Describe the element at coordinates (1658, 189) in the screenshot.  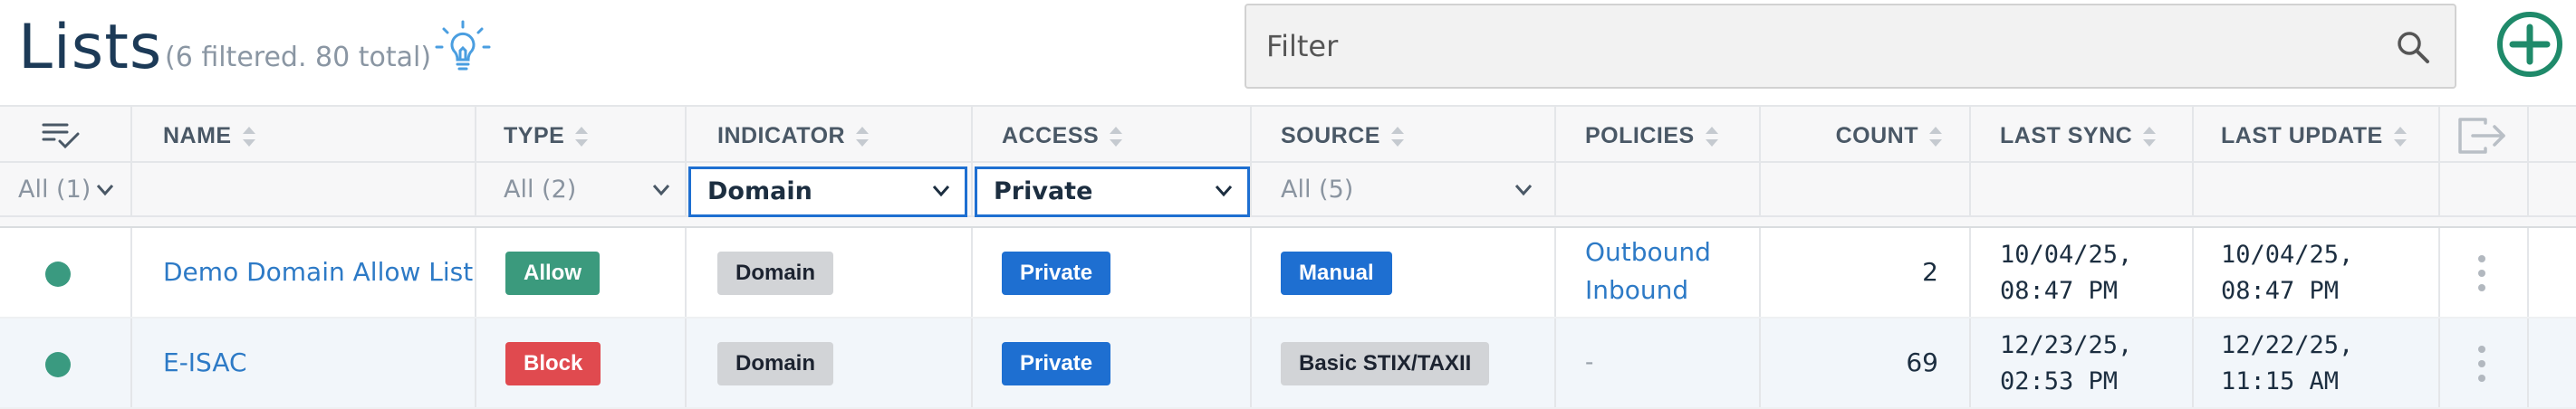
I see `filter-cell-policies` at that location.